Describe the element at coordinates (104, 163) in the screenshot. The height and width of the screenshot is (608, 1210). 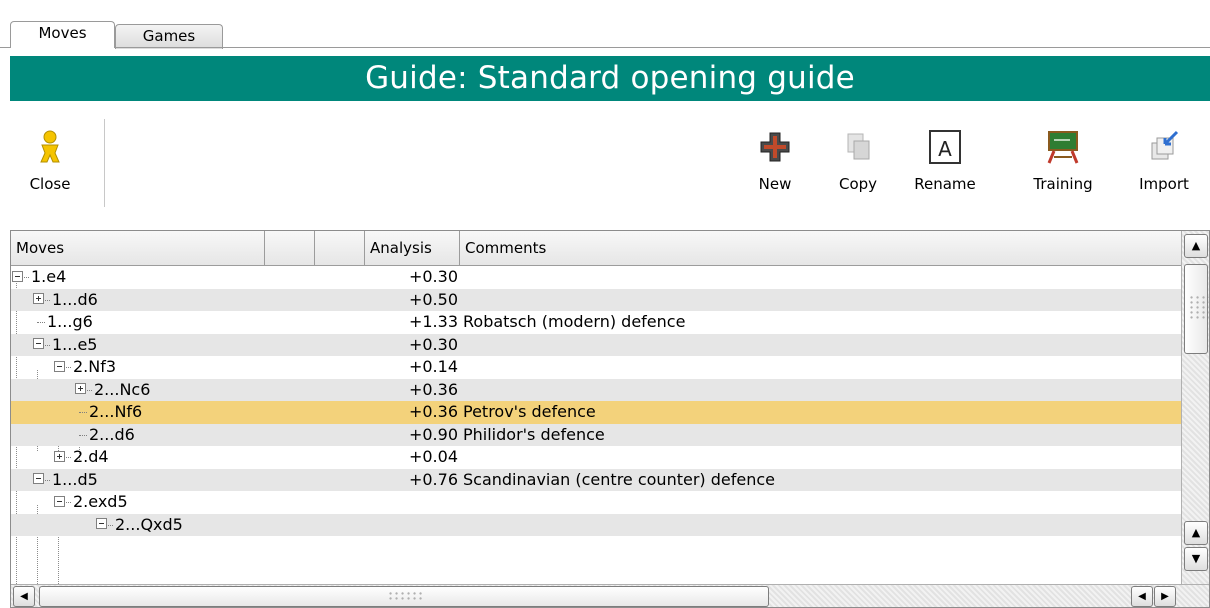
I see `toolbar-separator` at that location.